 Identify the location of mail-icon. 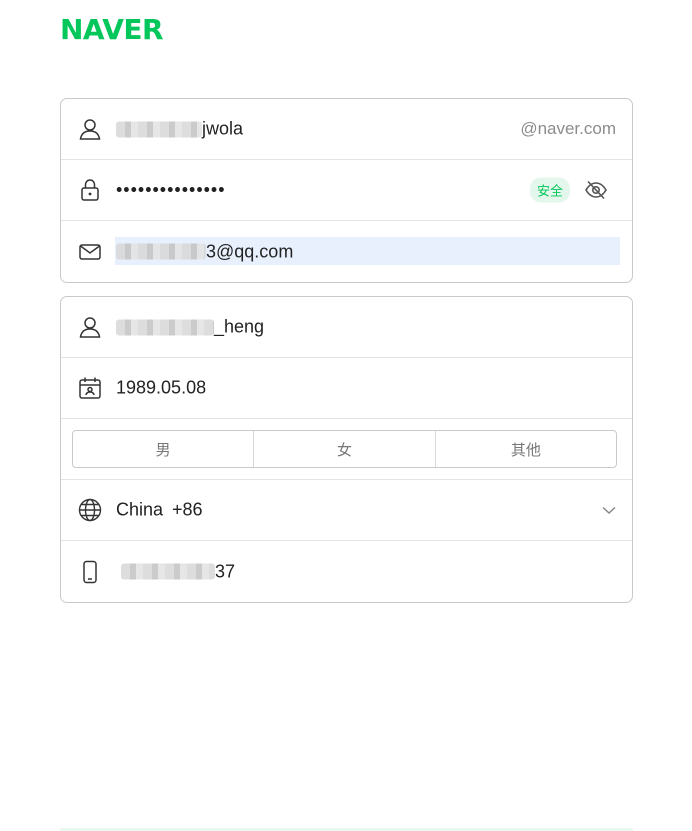
(90, 252).